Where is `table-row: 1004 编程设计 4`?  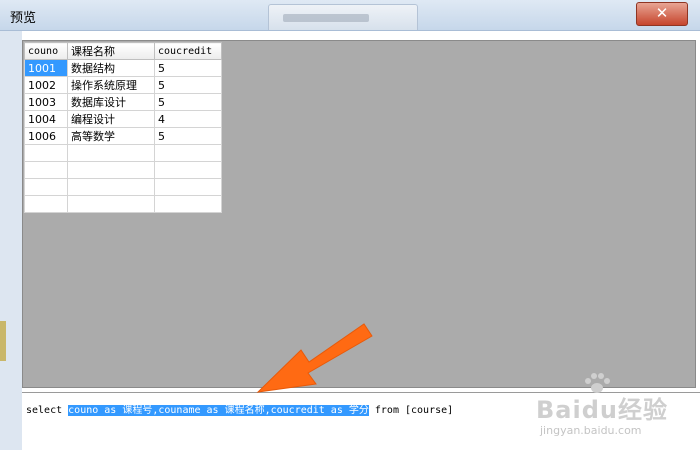 table-row: 1004 编程设计 4 is located at coordinates (123, 119).